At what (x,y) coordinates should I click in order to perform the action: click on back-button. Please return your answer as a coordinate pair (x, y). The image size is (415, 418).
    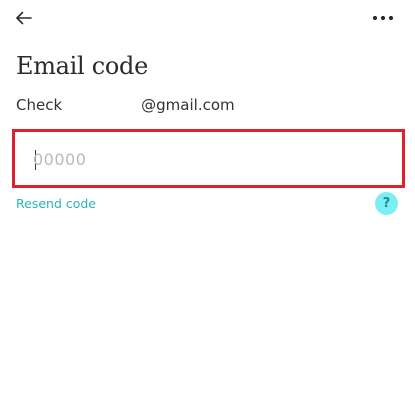
    Looking at the image, I should click on (24, 18).